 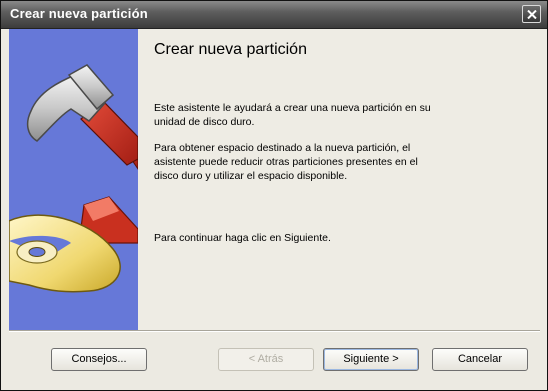 I want to click on close-icon, so click(x=532, y=14).